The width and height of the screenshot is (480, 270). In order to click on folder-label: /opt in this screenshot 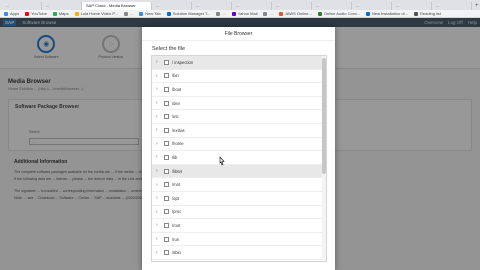, I will do `click(175, 198)`.